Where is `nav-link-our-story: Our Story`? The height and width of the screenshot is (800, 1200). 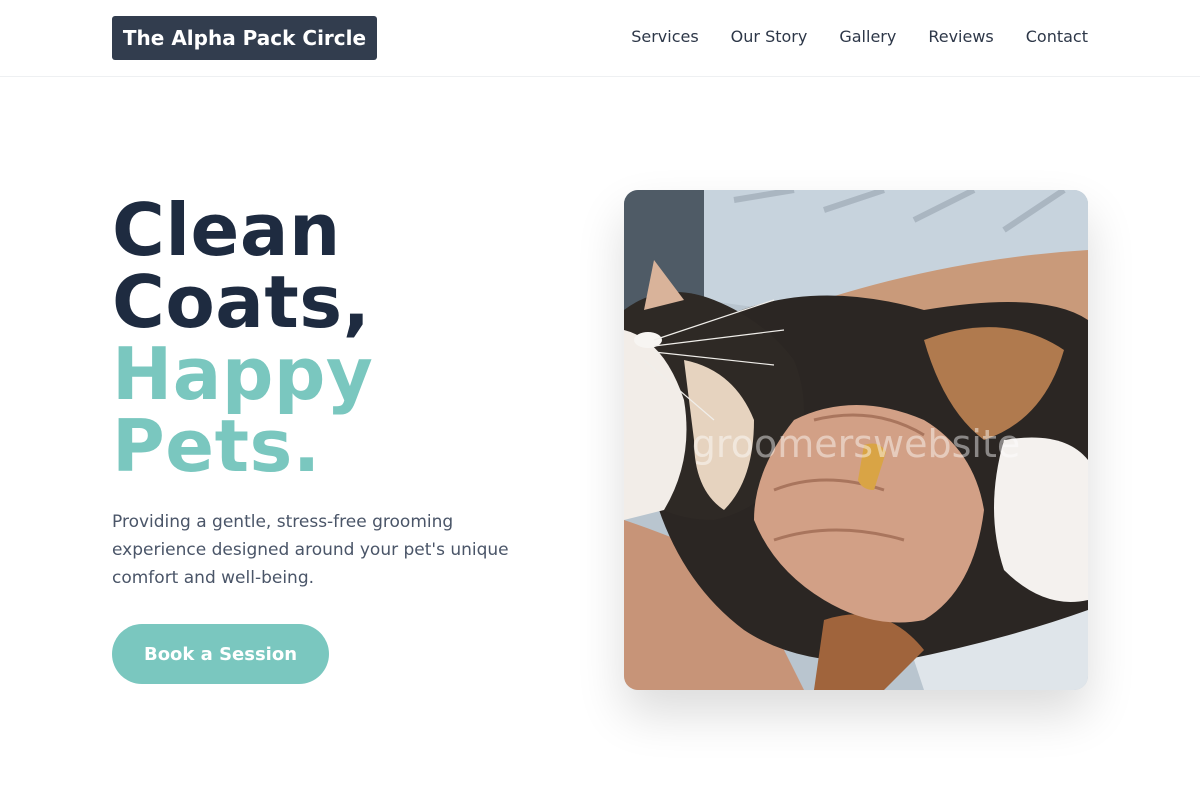 nav-link-our-story: Our Story is located at coordinates (769, 37).